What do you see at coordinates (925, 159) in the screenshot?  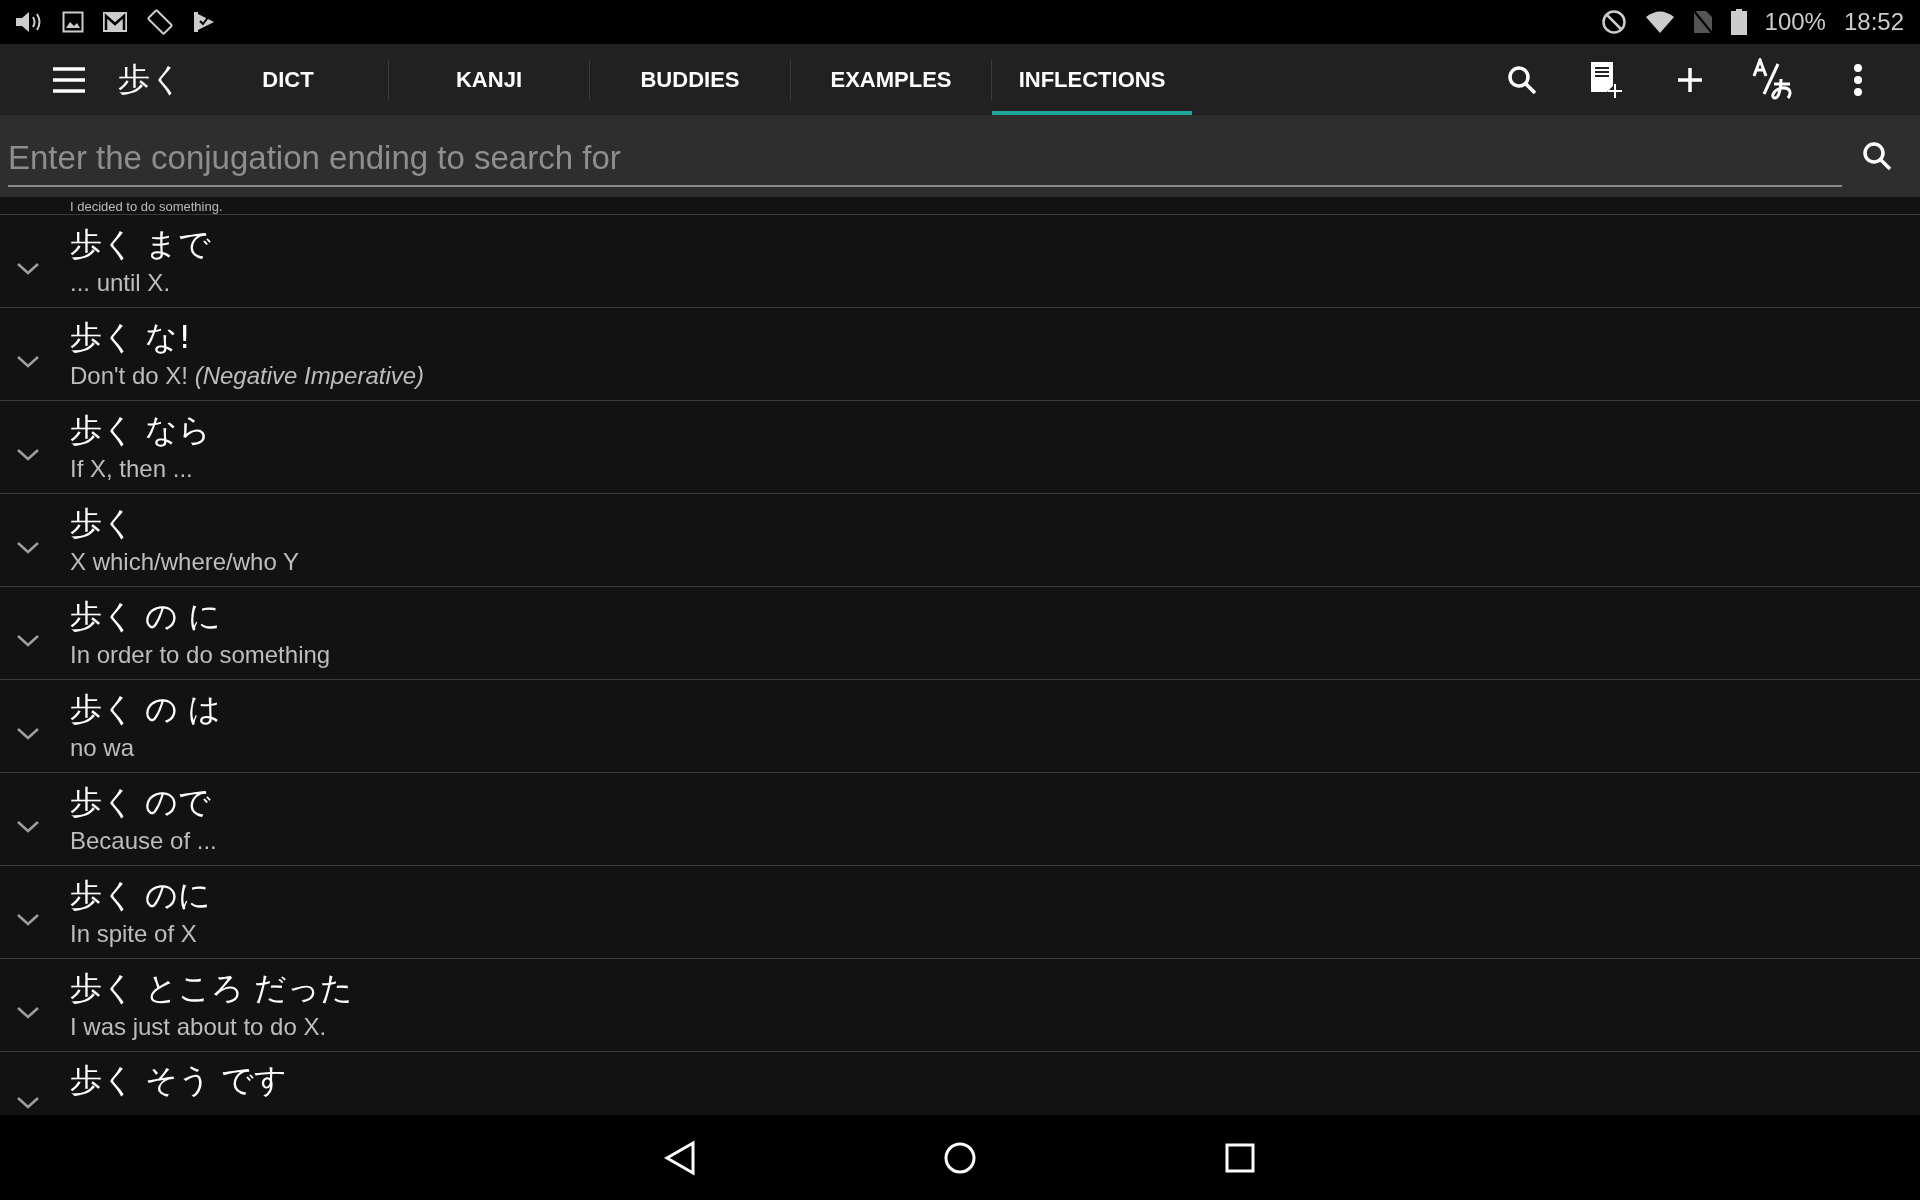 I see `search-field: Enter the conjugation ending to search for` at bounding box center [925, 159].